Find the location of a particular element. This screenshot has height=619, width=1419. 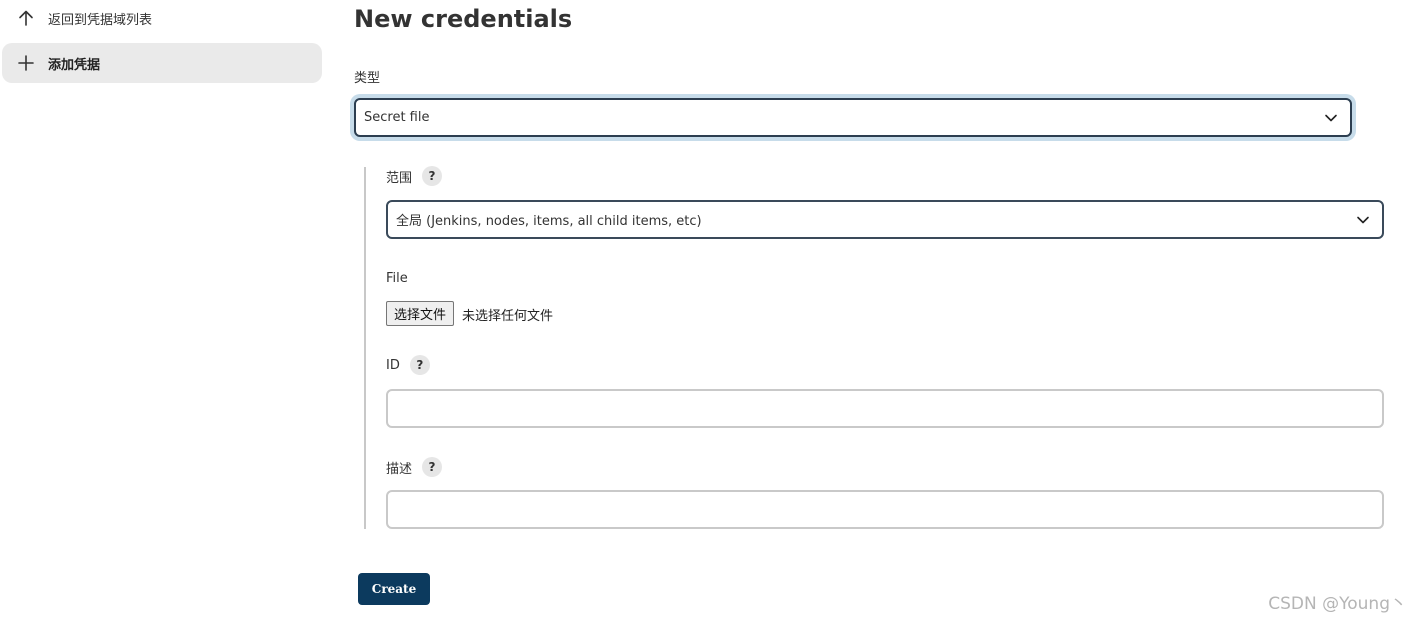

file-label: File is located at coordinates (397, 278).